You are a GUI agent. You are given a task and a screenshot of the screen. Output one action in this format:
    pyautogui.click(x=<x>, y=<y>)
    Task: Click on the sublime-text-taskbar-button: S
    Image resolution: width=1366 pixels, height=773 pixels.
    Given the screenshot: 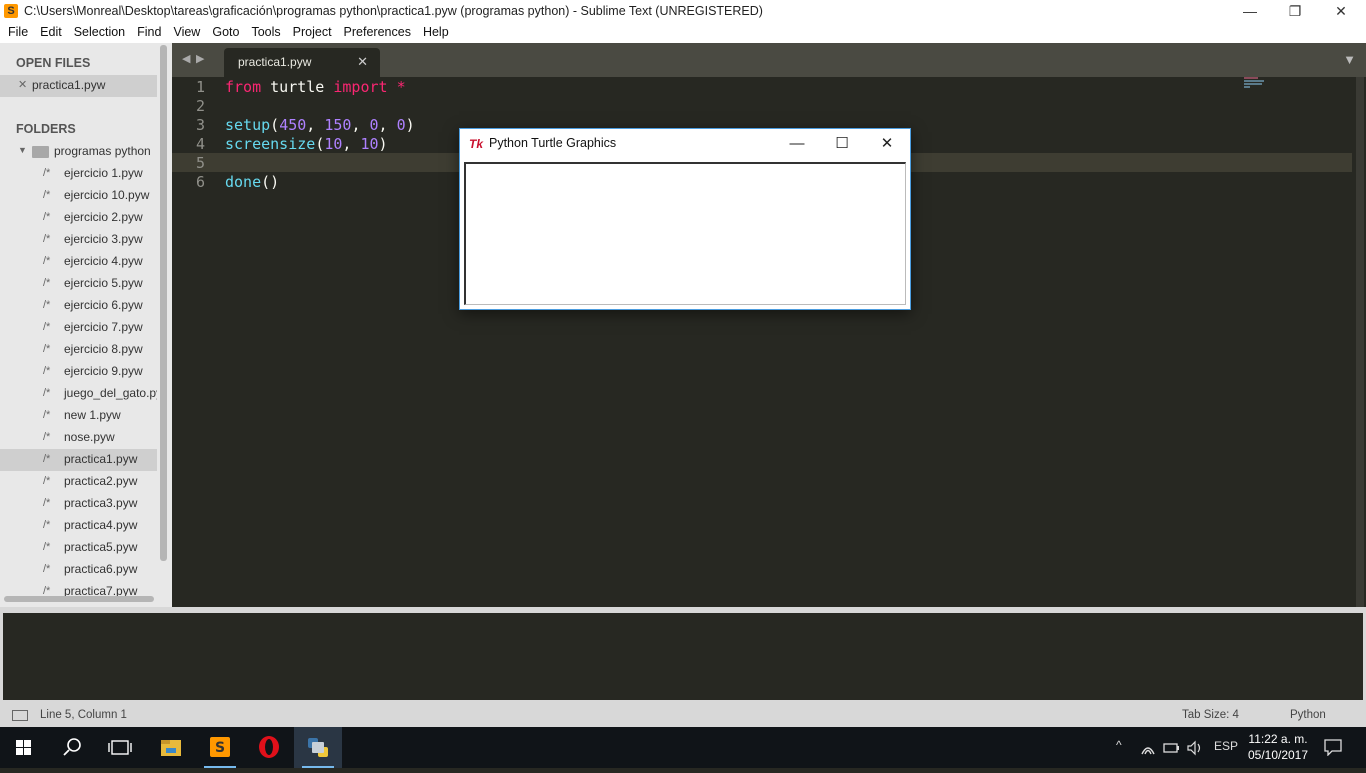 What is the action you would take?
    pyautogui.click(x=220, y=747)
    